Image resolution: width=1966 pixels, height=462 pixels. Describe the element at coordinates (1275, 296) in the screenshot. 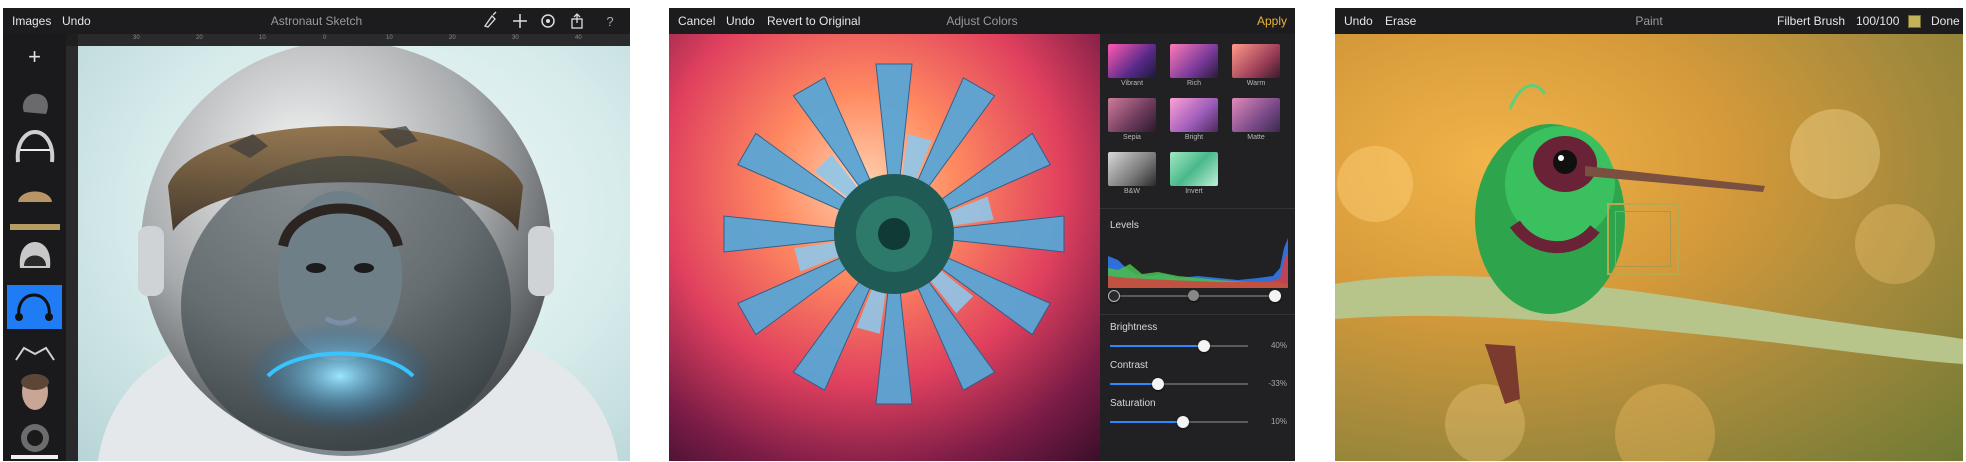

I see `levels-white-handle` at that location.